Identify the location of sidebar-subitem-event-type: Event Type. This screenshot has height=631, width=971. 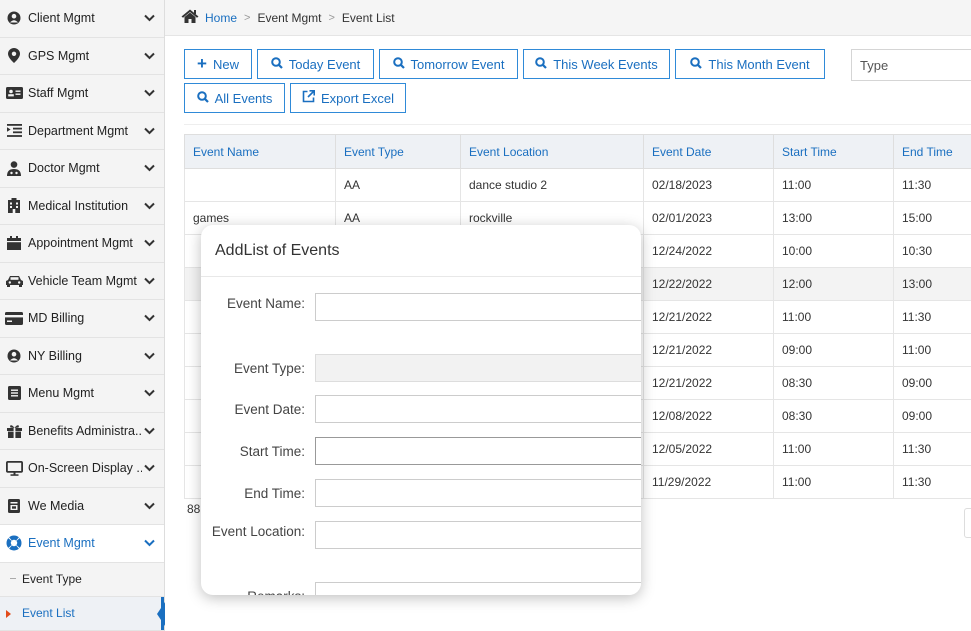
(82, 579).